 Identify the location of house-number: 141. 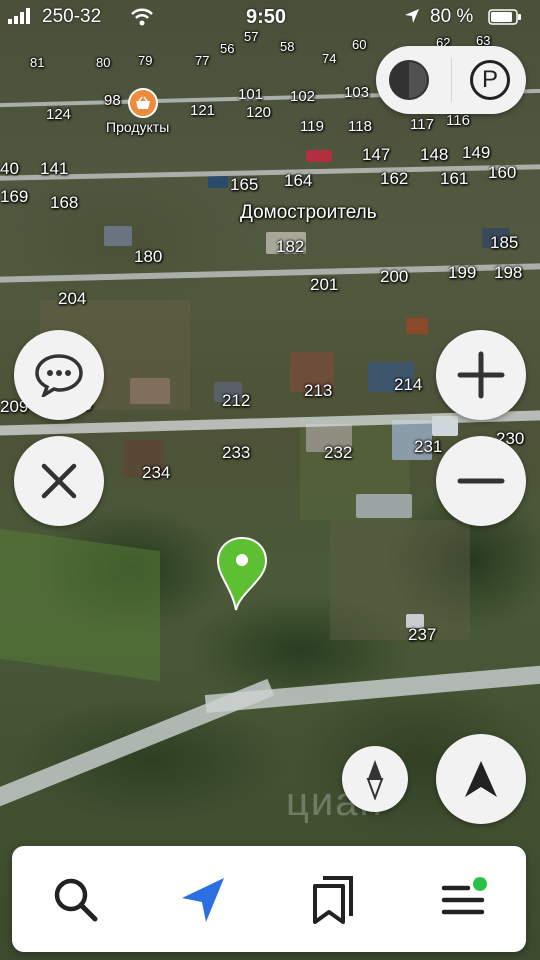
(54, 168).